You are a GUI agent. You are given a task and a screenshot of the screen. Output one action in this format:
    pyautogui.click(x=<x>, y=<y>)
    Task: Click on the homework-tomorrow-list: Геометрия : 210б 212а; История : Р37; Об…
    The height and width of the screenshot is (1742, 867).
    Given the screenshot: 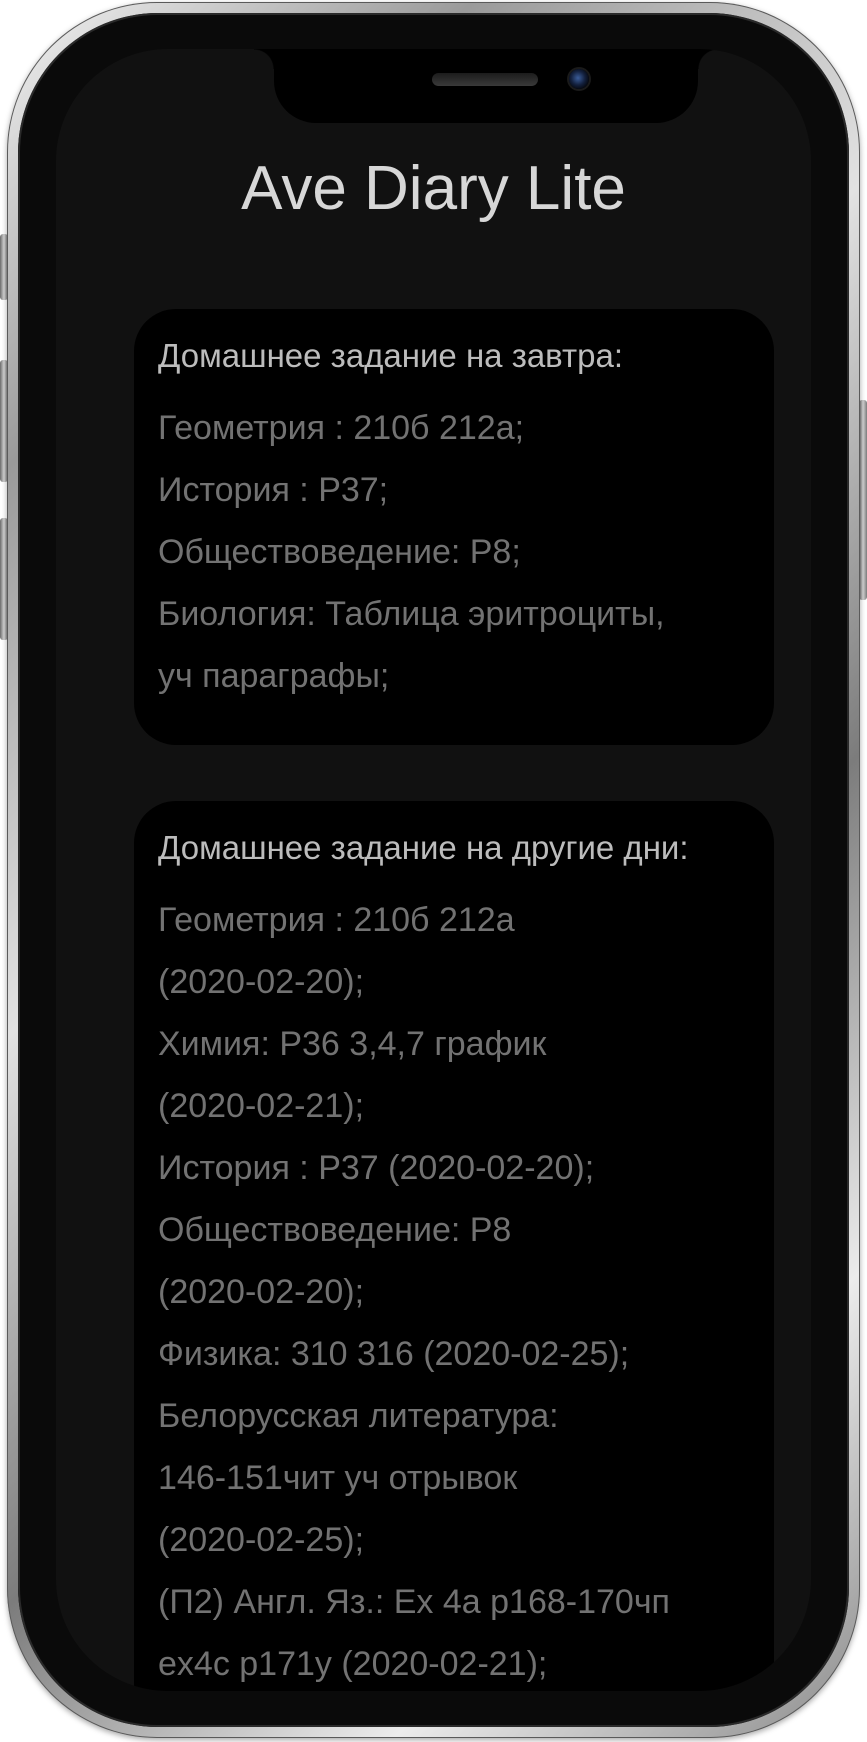 What is the action you would take?
    pyautogui.click(x=454, y=552)
    